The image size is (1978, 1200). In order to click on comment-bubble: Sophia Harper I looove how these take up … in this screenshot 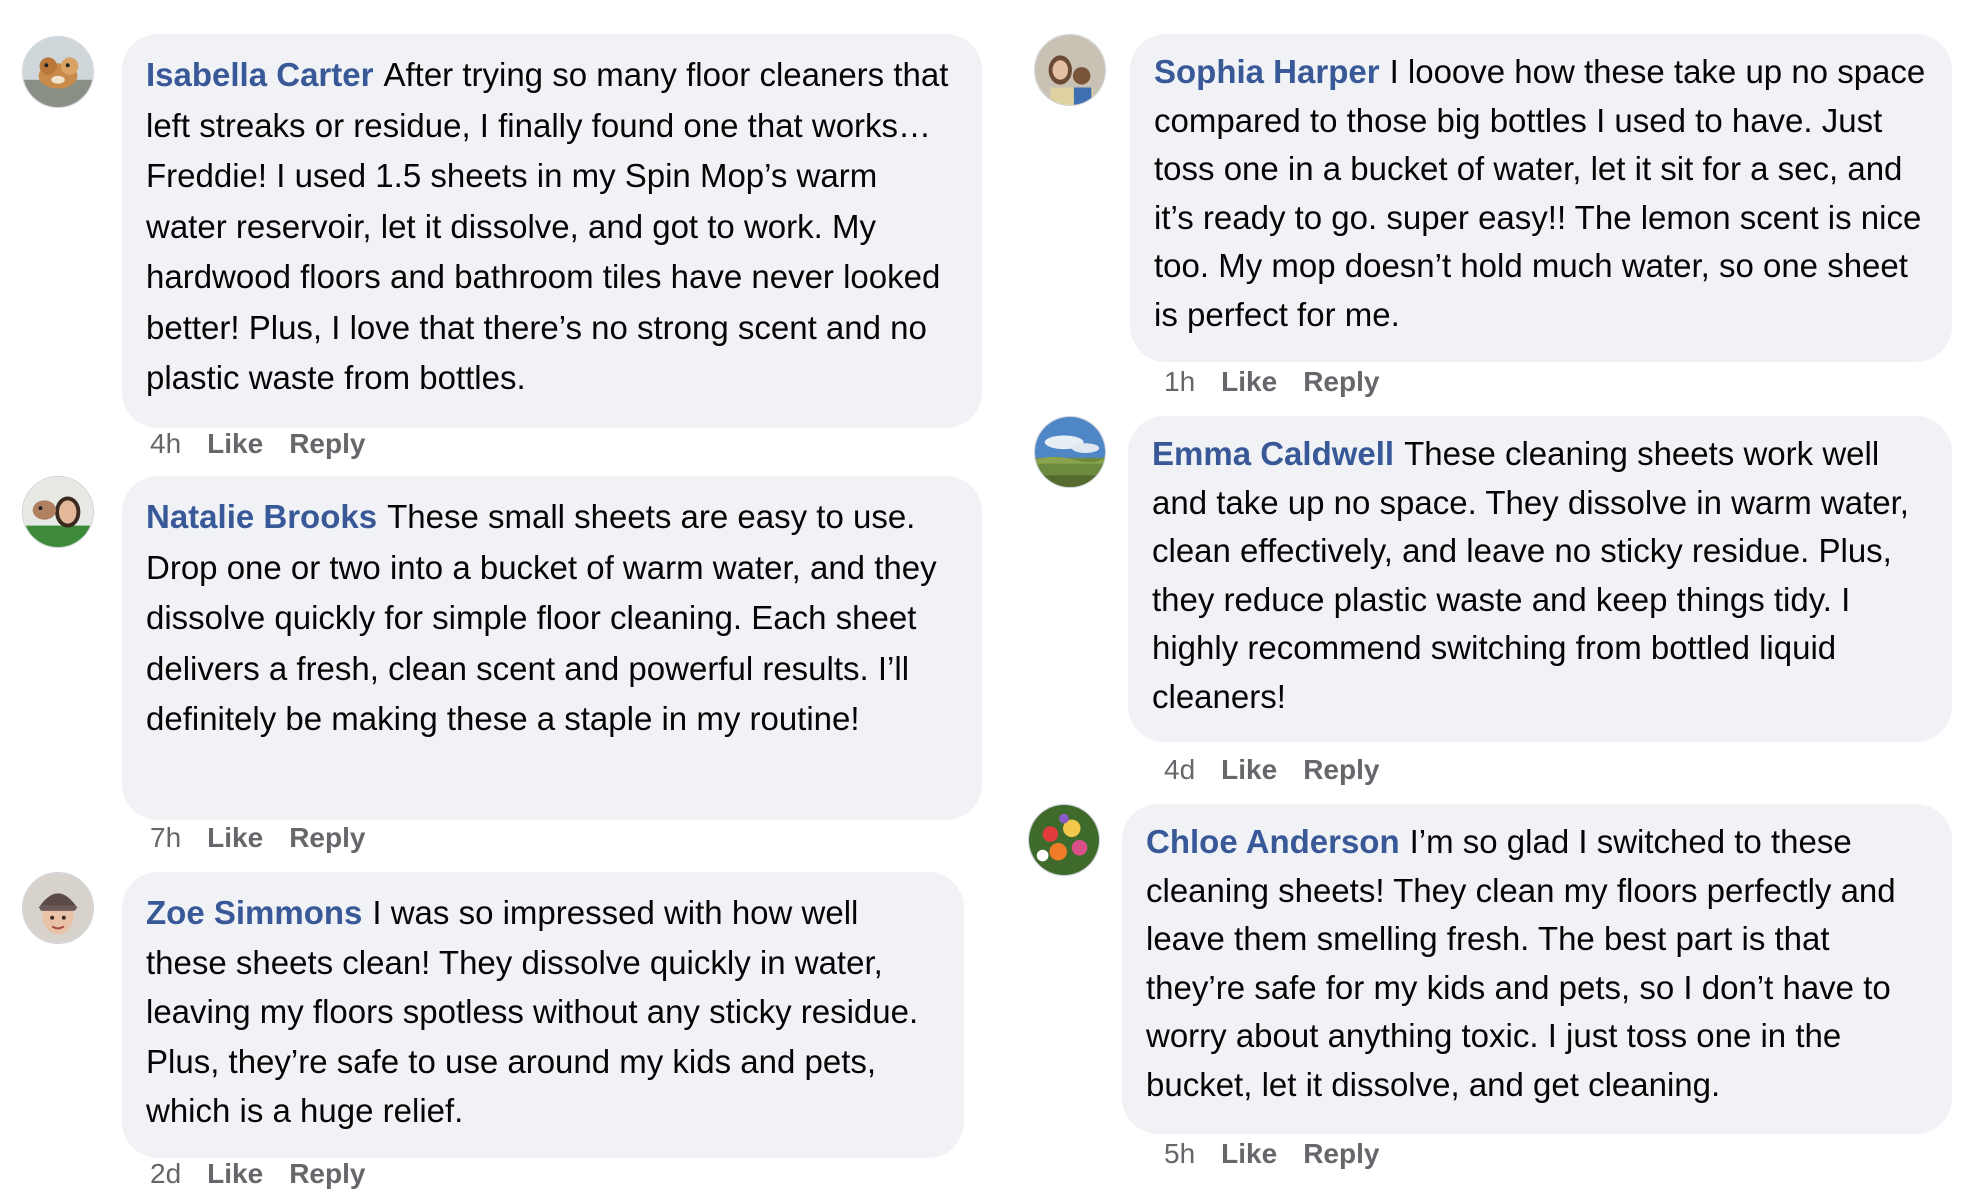, I will do `click(1541, 198)`.